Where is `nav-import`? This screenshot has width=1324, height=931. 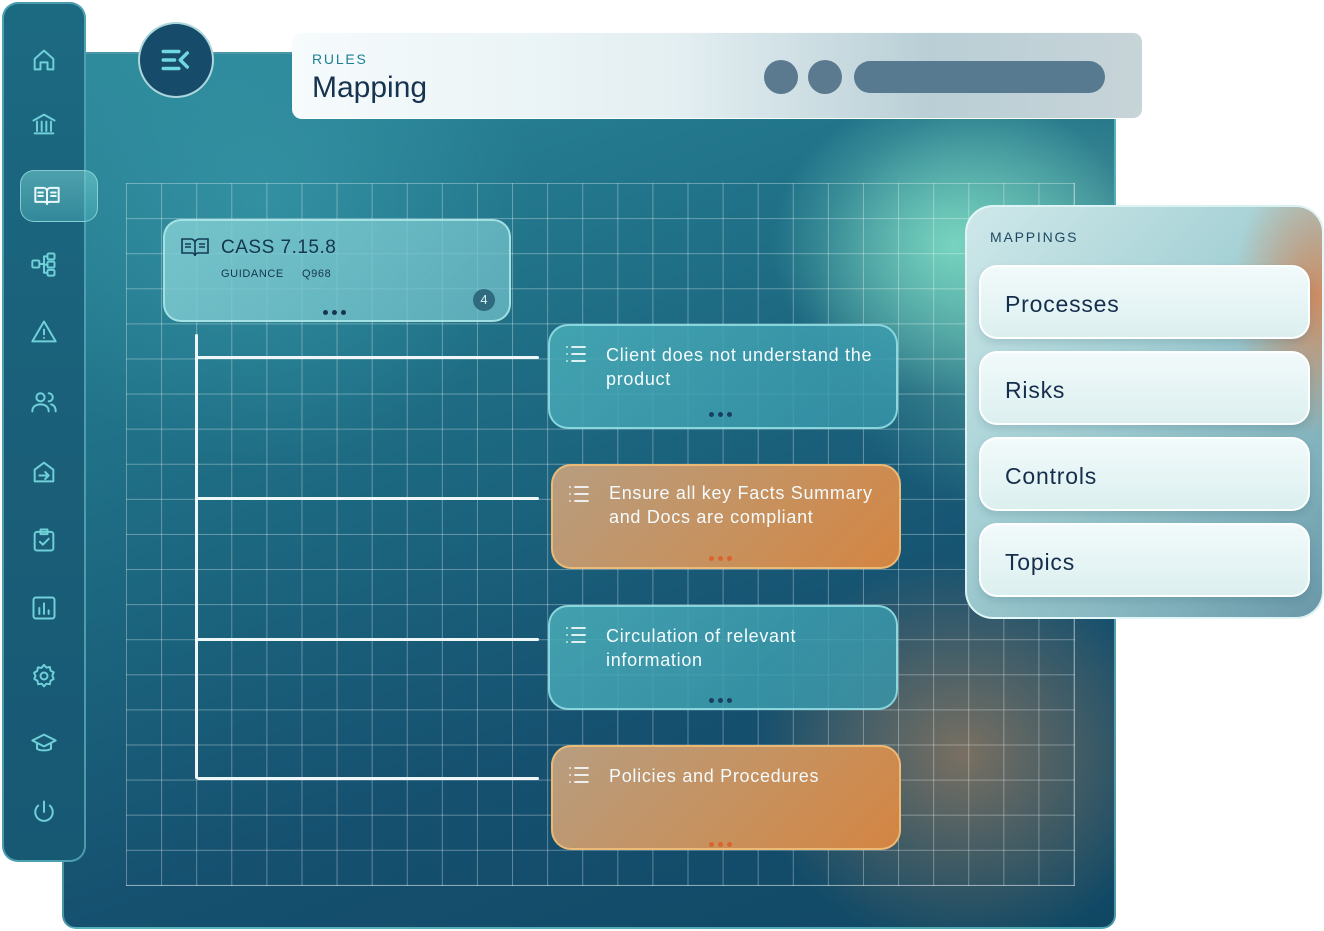
nav-import is located at coordinates (44, 472).